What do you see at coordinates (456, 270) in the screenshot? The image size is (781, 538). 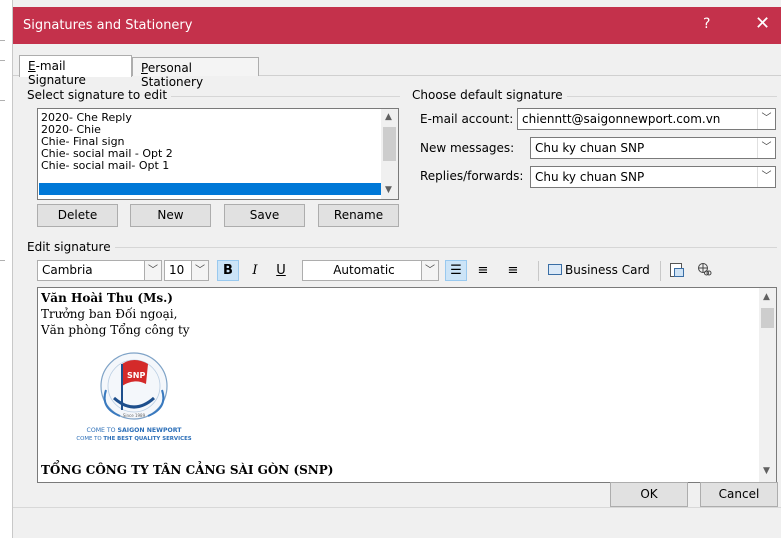 I see `align-left-icon: ☰` at bounding box center [456, 270].